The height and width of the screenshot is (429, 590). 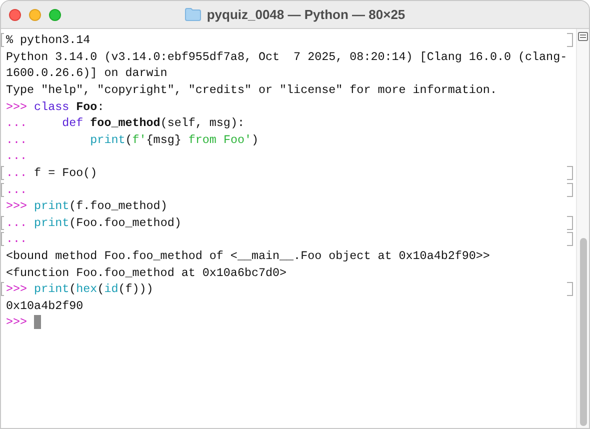 What do you see at coordinates (87, 206) in the screenshot?
I see `terminal-line: >>> print(f.foo_method)` at bounding box center [87, 206].